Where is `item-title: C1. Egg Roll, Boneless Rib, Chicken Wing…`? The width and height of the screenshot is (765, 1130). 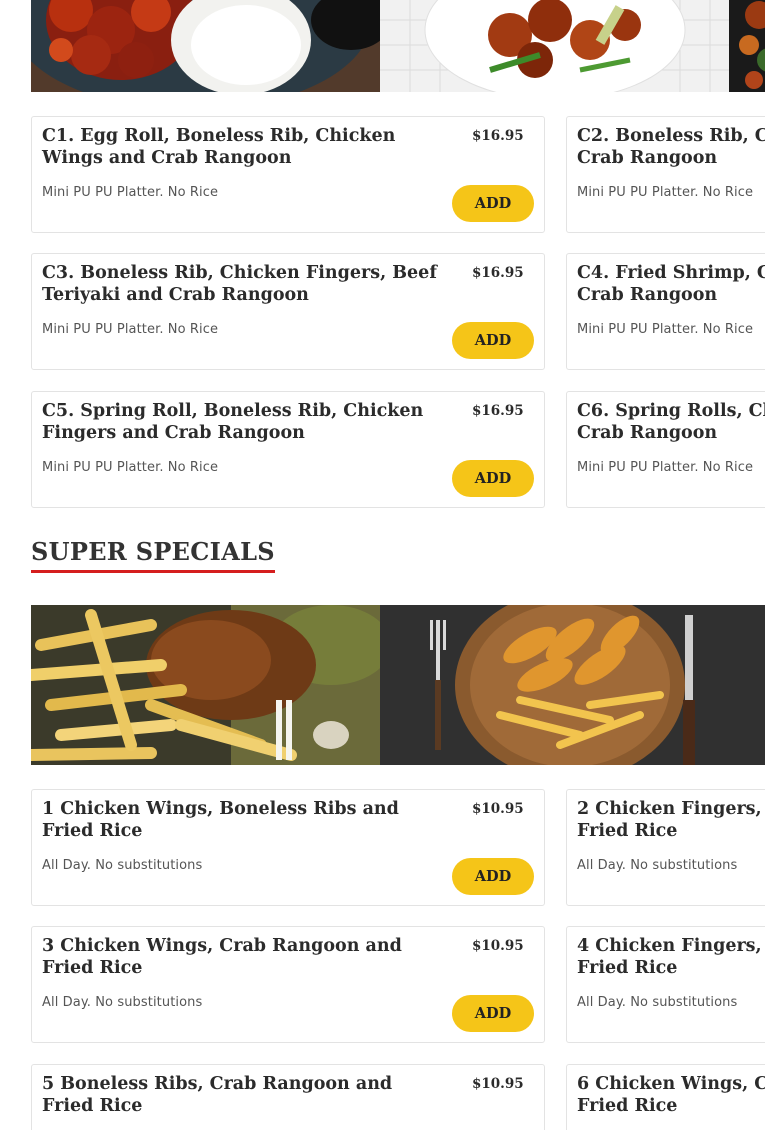
item-title: C1. Egg Roll, Boneless Rib, Chicken Wing… is located at coordinates (219, 147).